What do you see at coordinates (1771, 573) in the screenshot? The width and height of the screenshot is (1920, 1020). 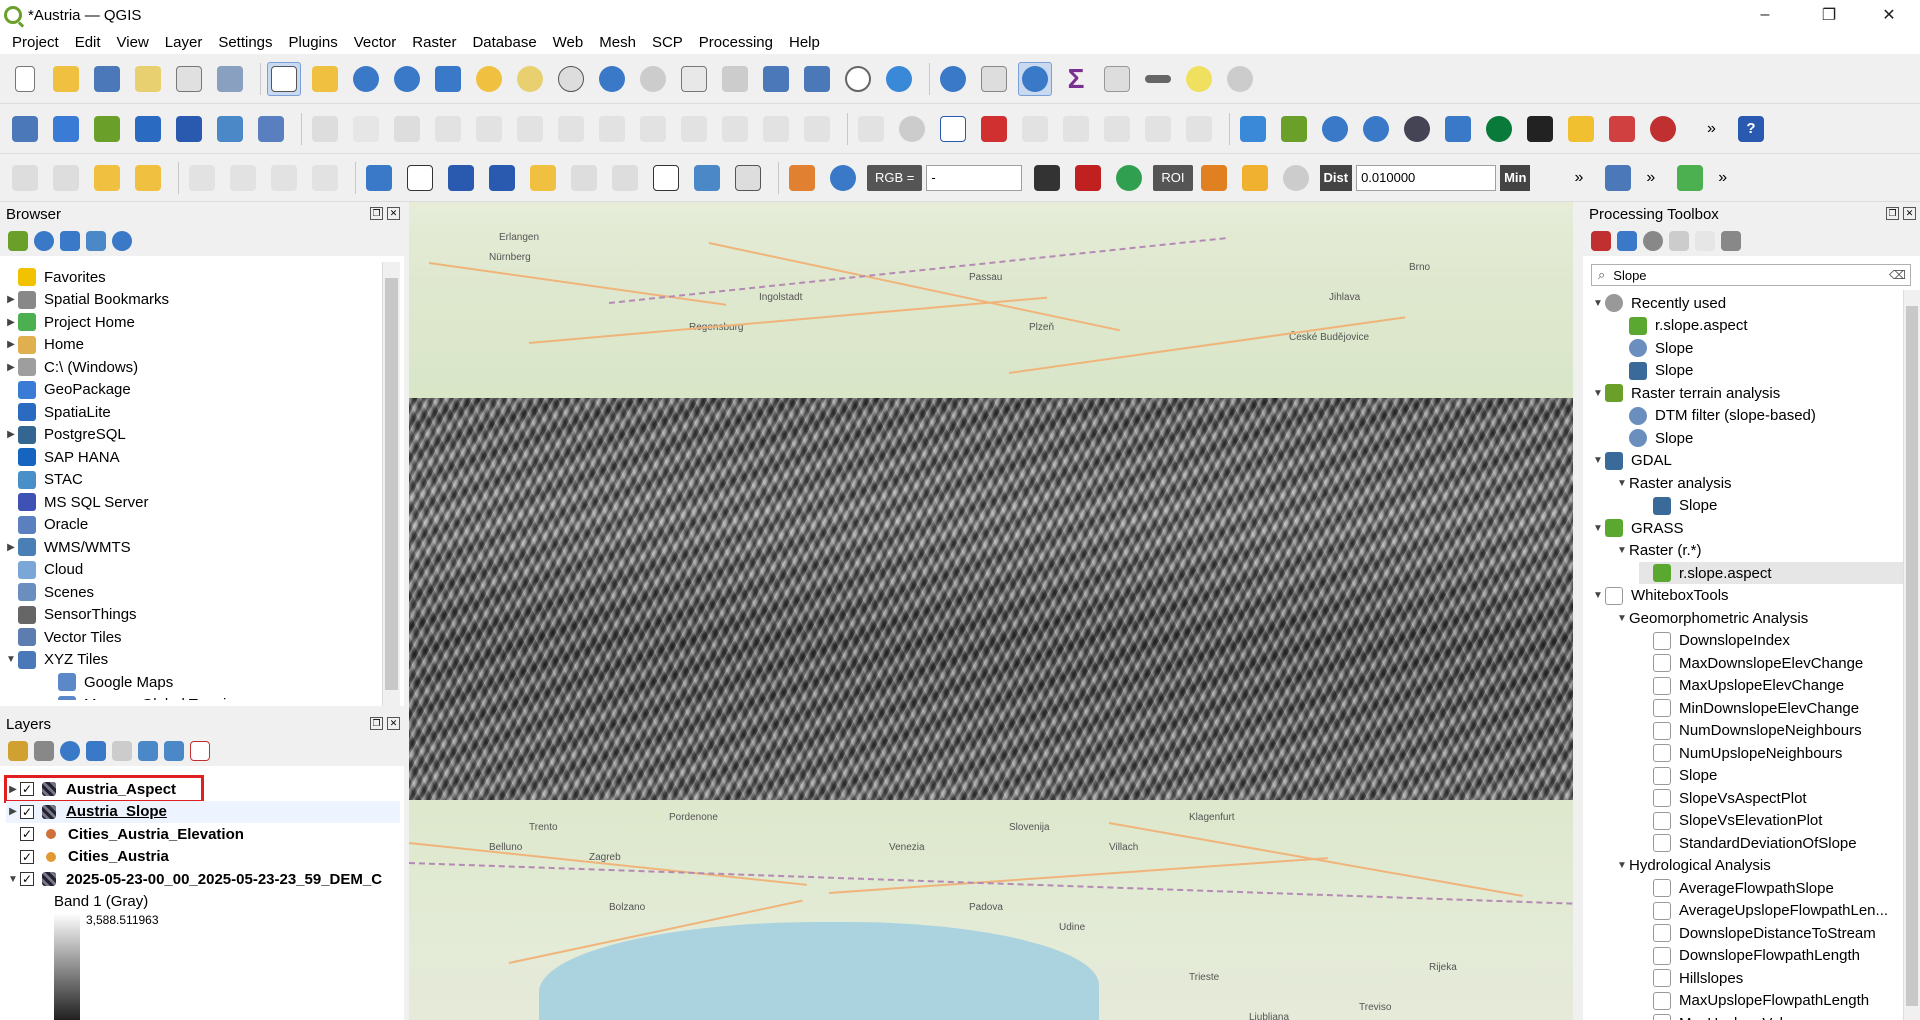 I see `toolbox-item: r.slope.aspect` at bounding box center [1771, 573].